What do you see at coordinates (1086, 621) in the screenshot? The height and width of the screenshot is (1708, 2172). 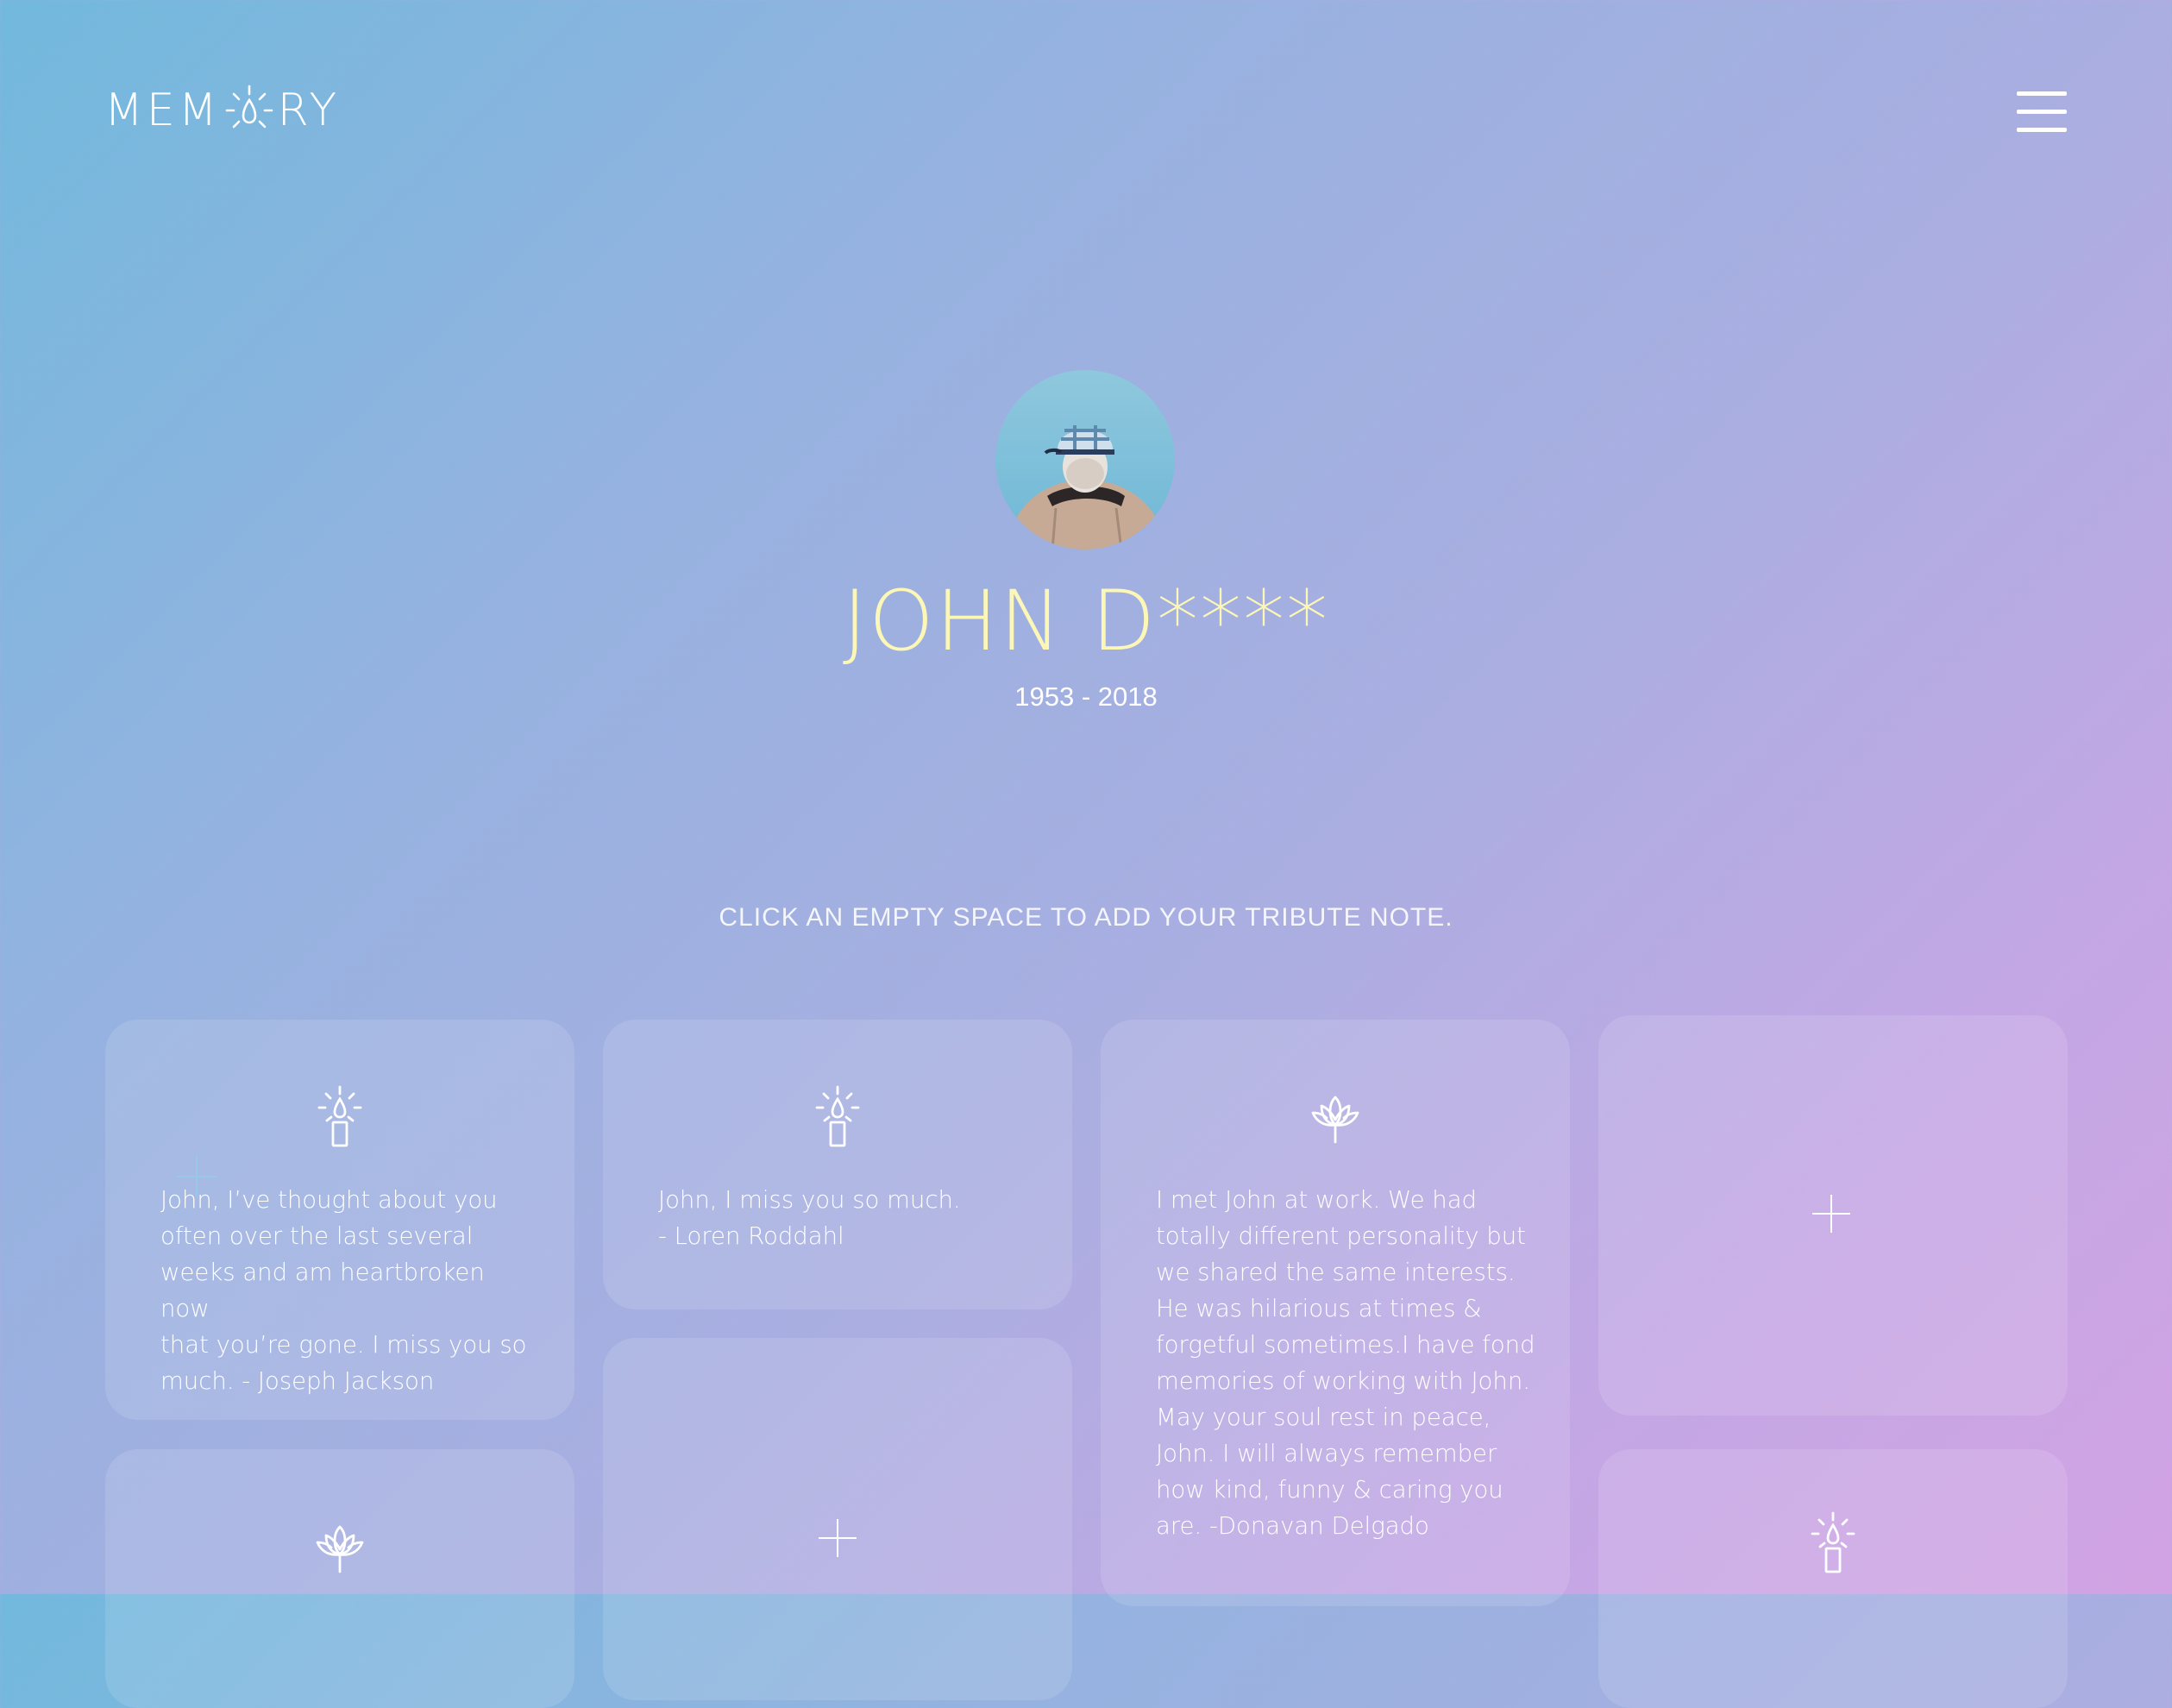 I see `page-title: JOHN D****` at bounding box center [1086, 621].